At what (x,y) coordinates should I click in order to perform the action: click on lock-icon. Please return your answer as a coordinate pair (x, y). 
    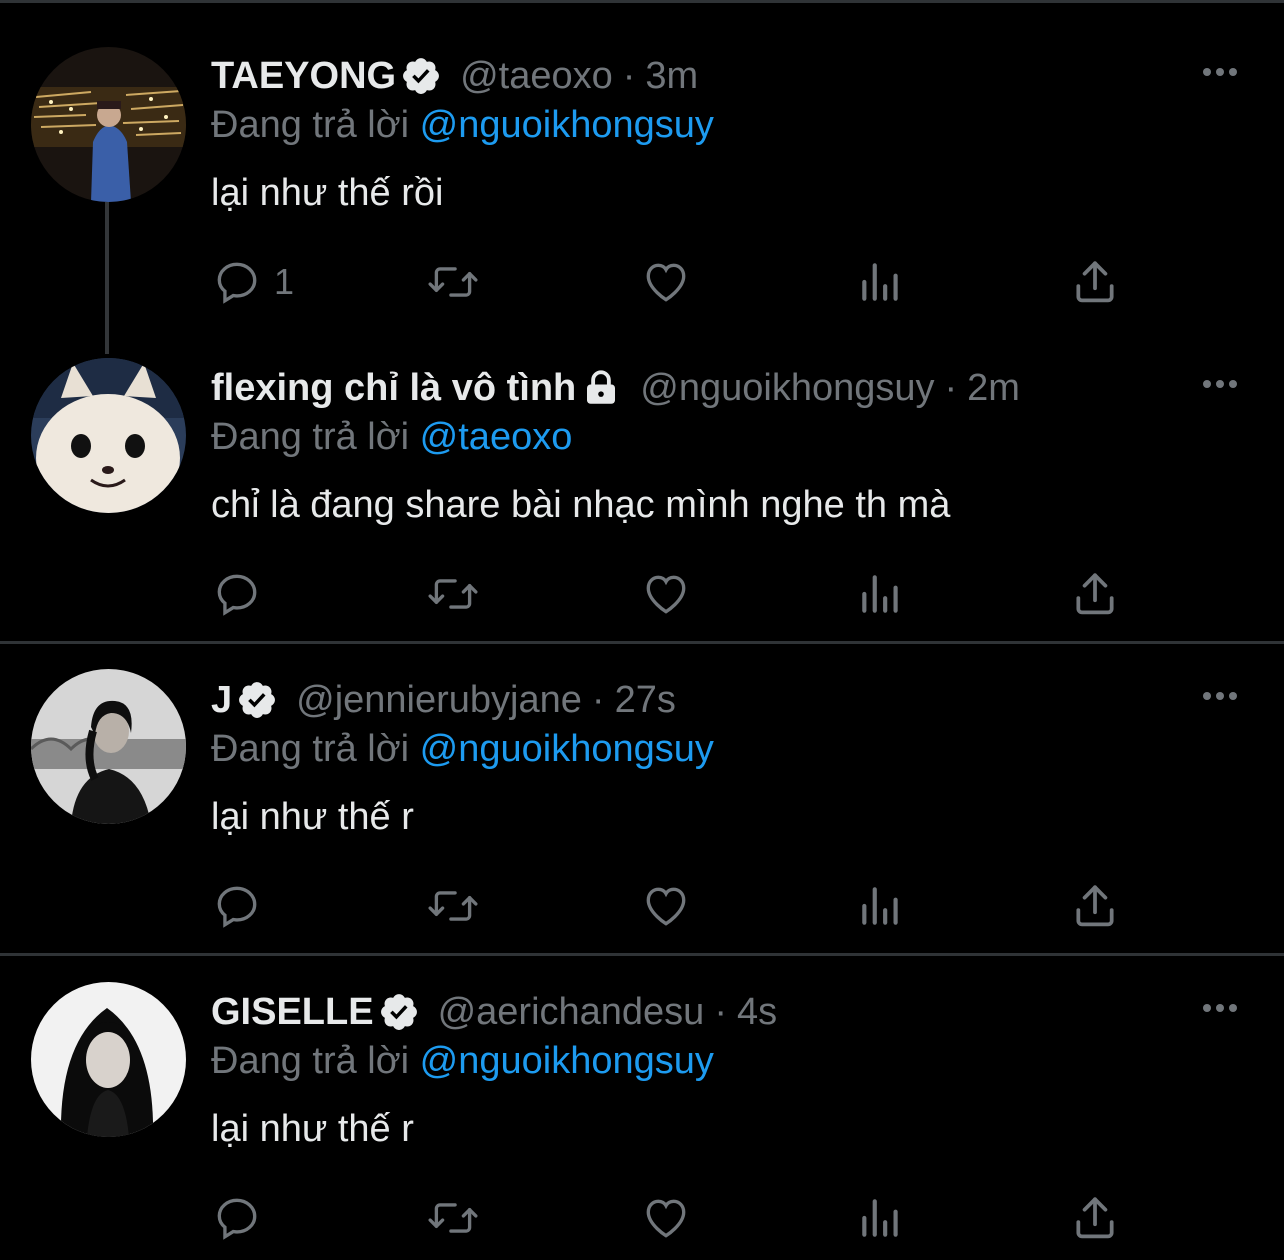
    Looking at the image, I should click on (601, 388).